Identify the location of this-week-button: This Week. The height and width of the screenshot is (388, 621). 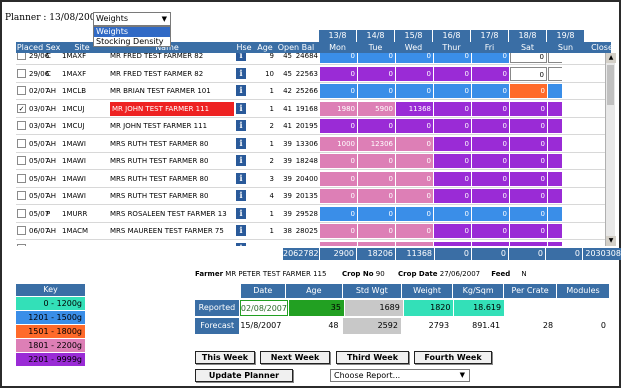
(225, 357).